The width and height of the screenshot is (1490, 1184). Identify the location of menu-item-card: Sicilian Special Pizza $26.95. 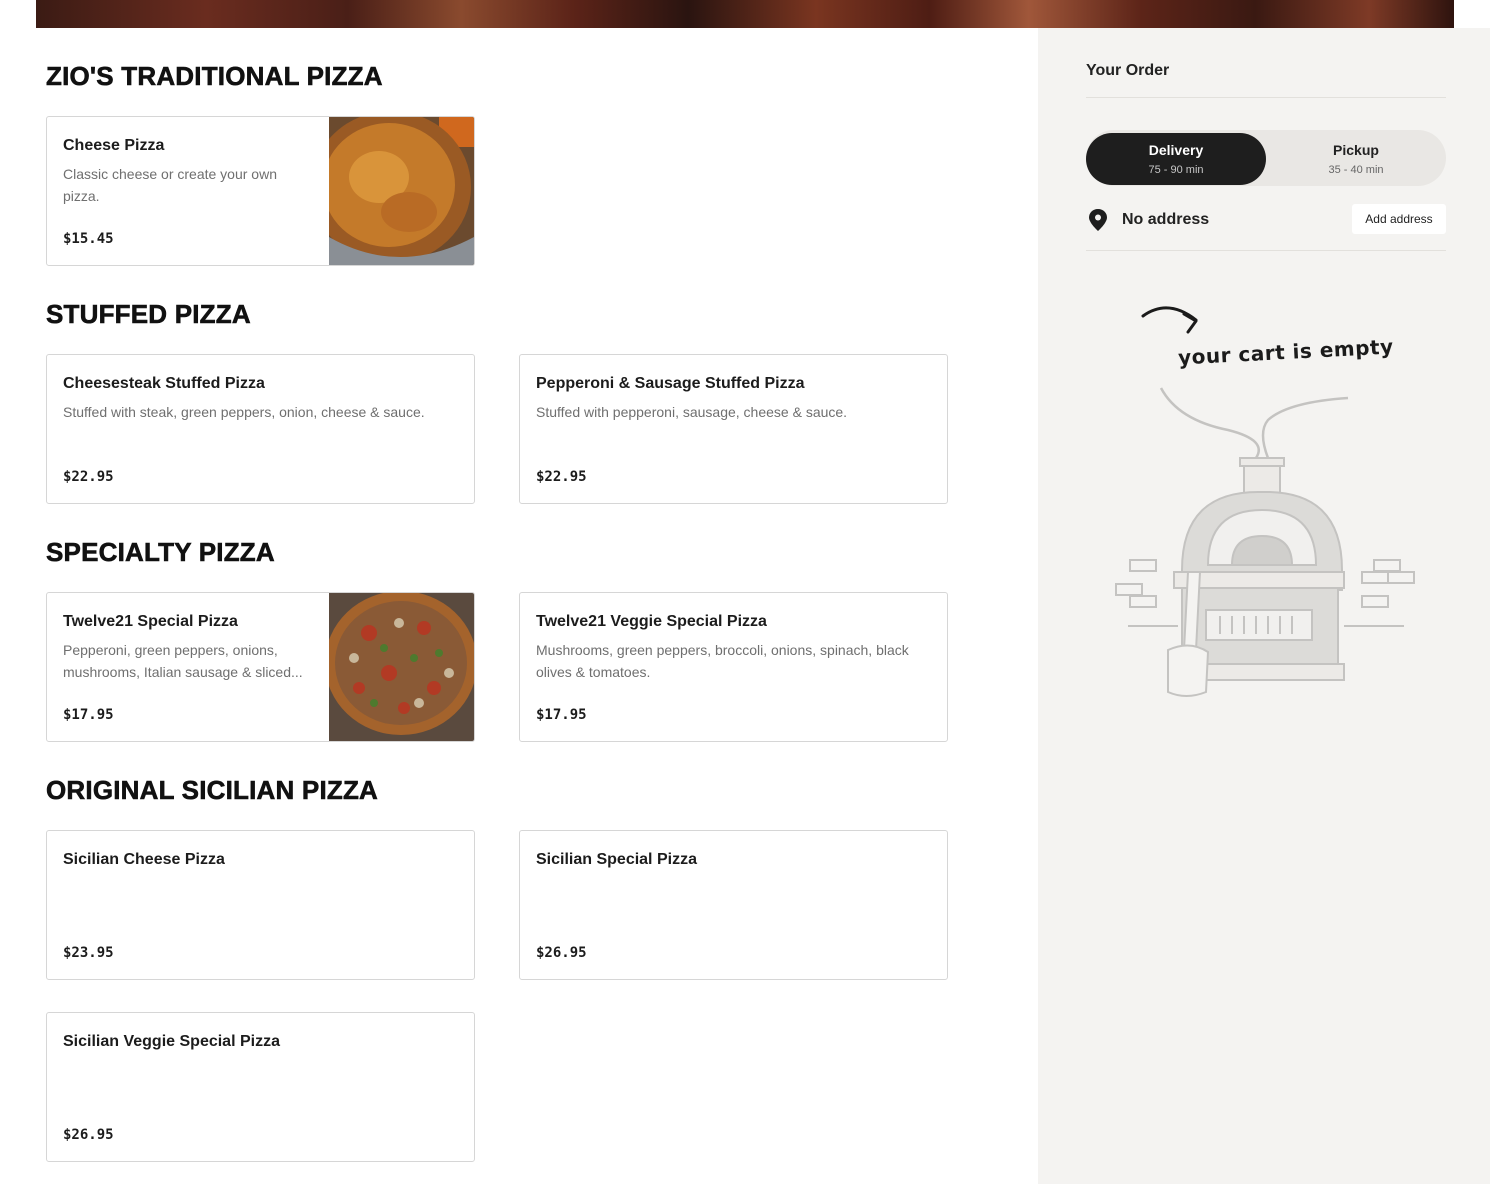
(733, 905).